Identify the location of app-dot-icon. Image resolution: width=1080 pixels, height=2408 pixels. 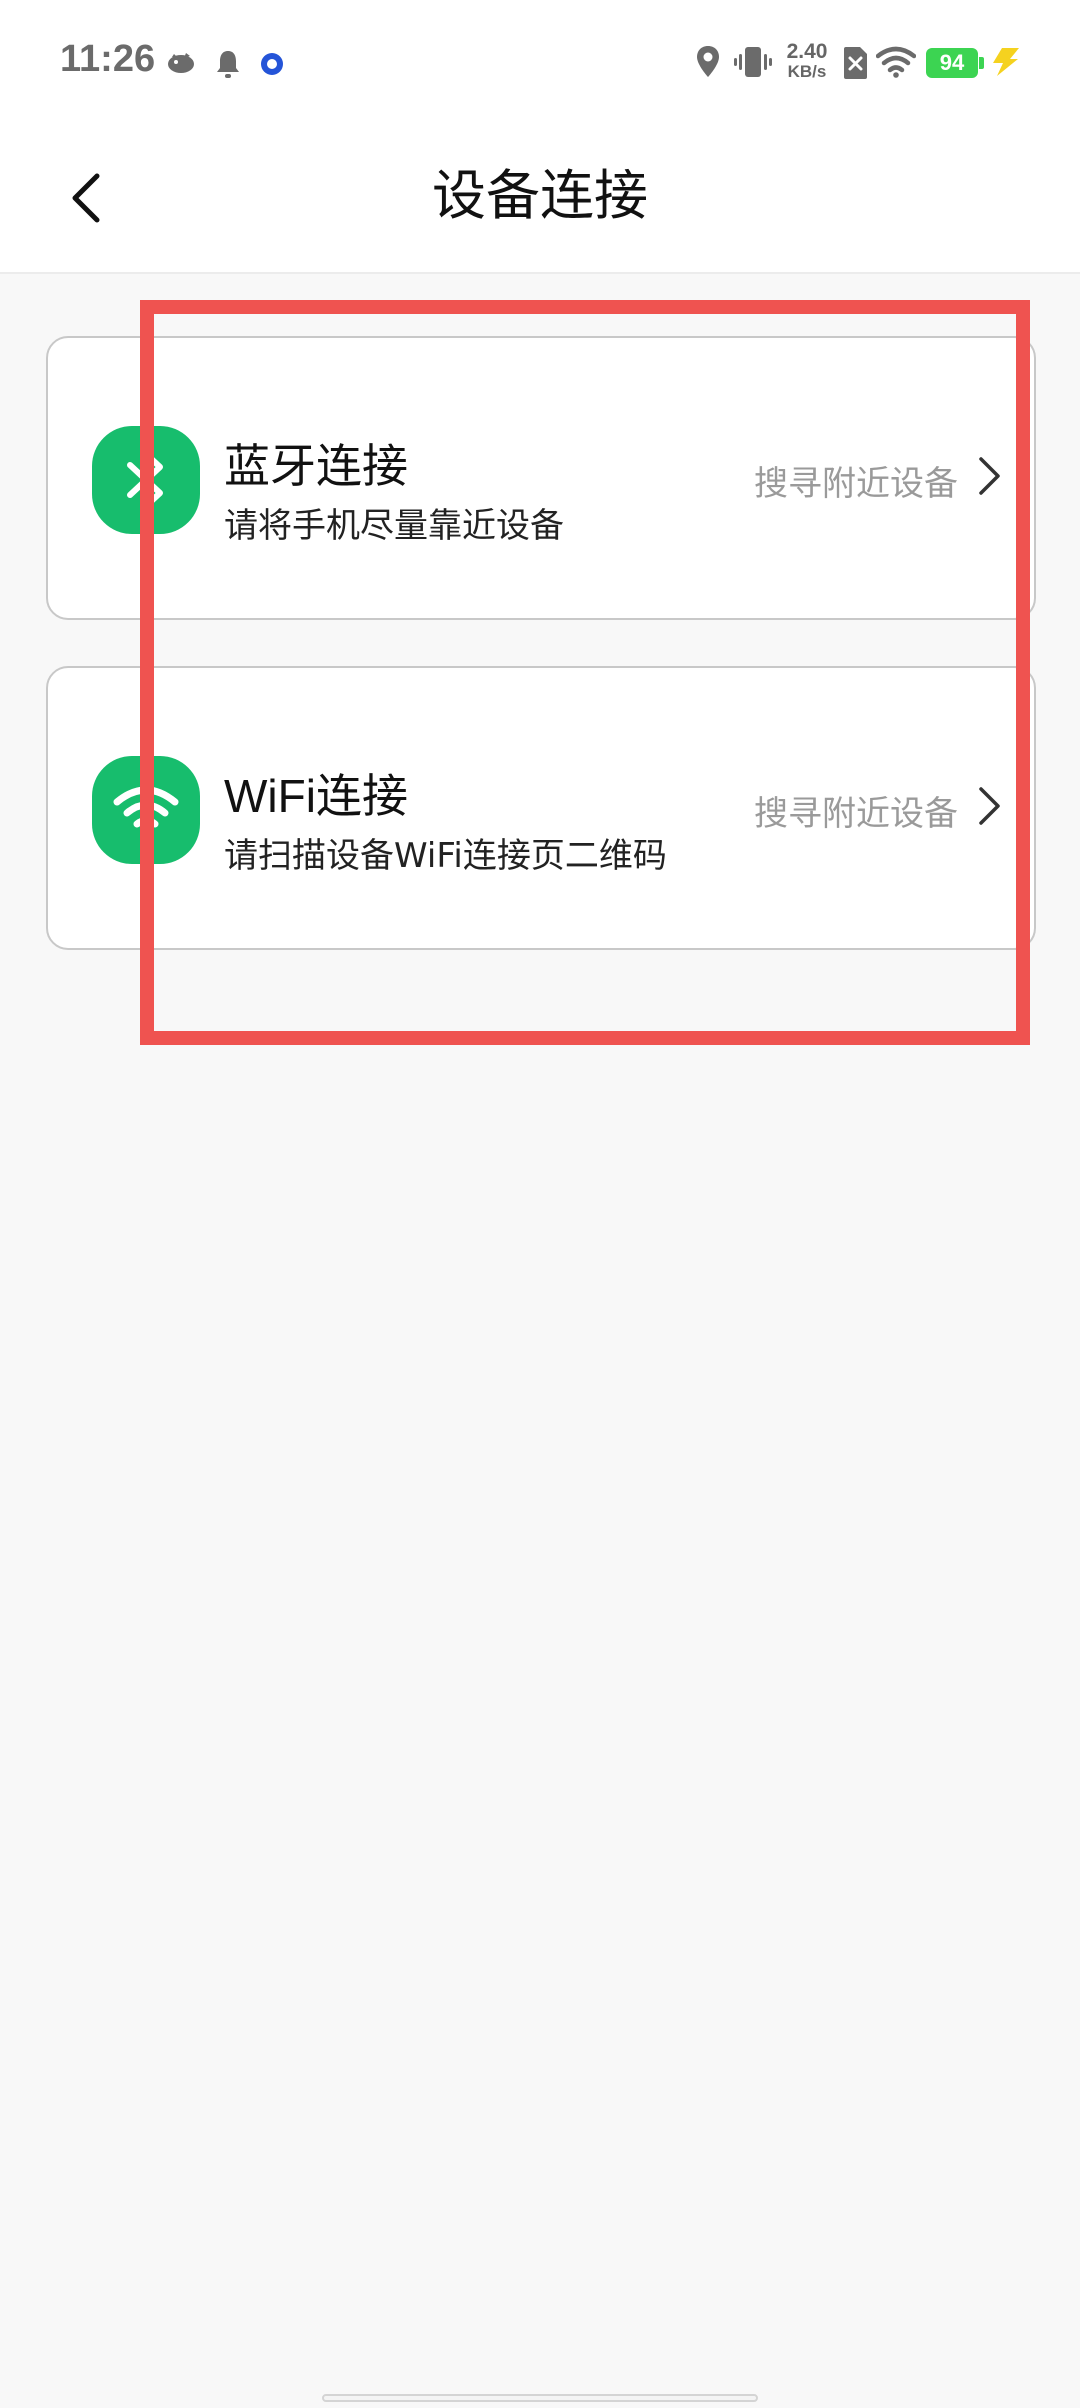
(272, 64).